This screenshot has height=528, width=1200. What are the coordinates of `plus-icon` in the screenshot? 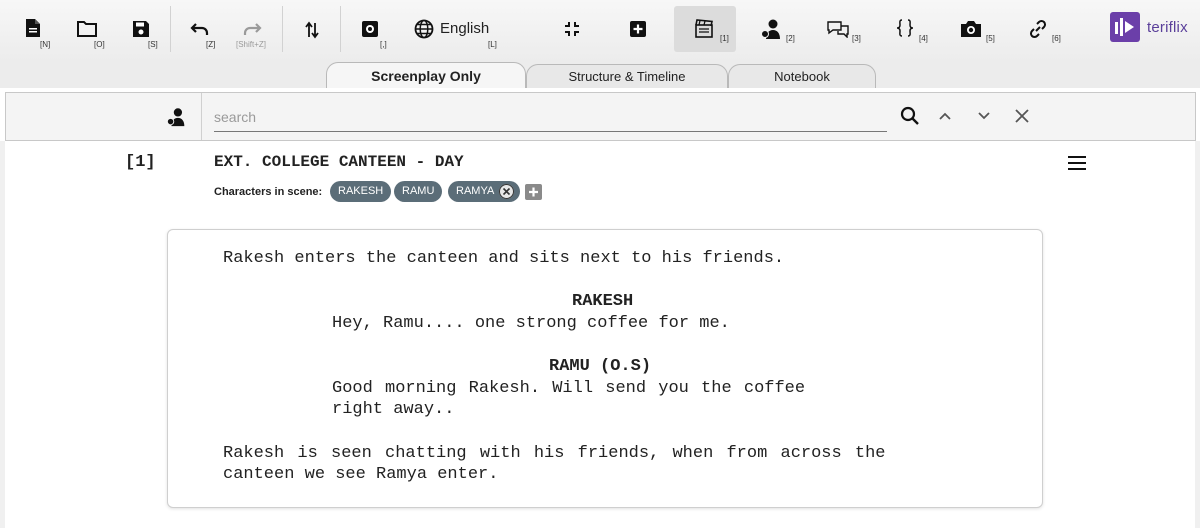 It's located at (533, 192).